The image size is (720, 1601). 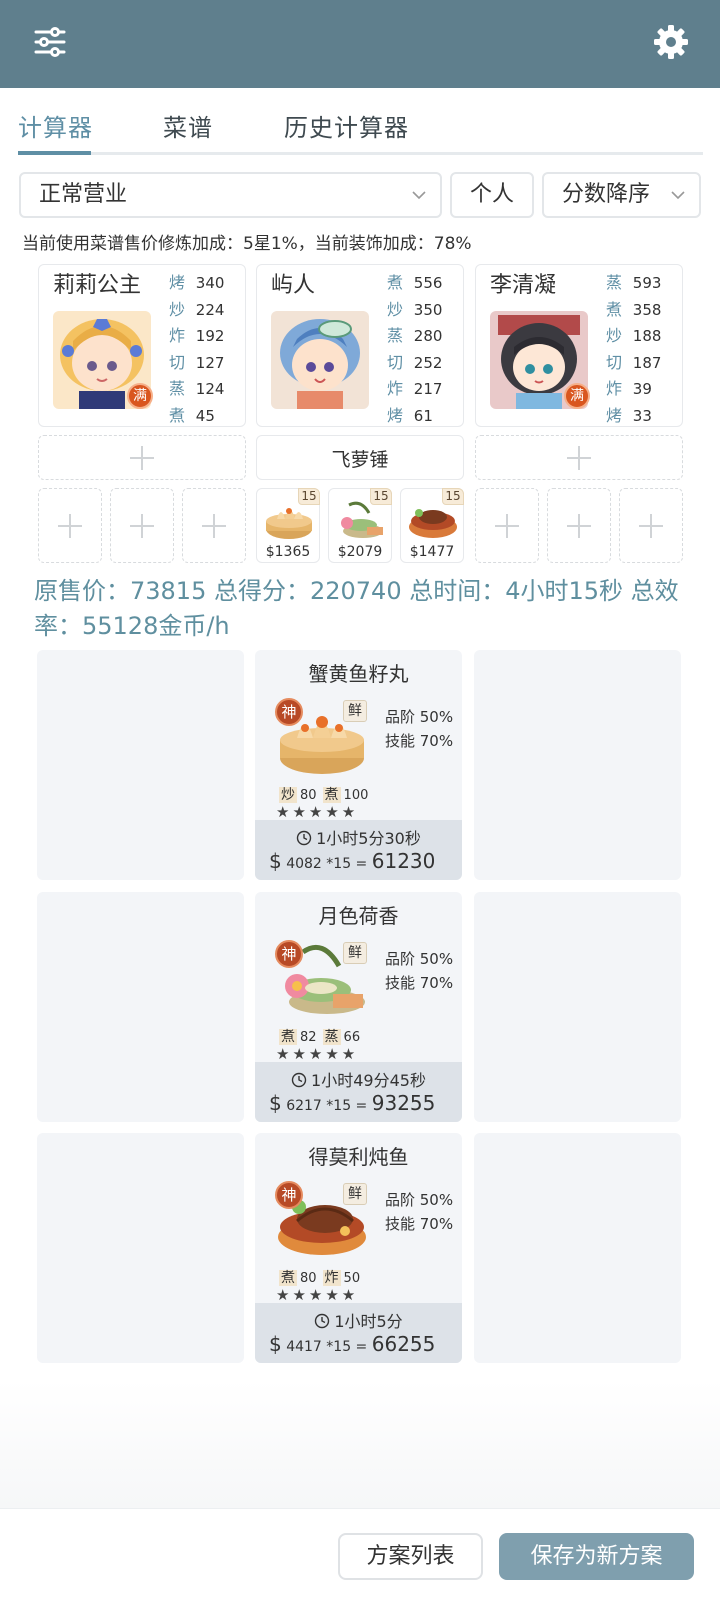 What do you see at coordinates (360, 1444) in the screenshot?
I see `bottom-fade` at bounding box center [360, 1444].